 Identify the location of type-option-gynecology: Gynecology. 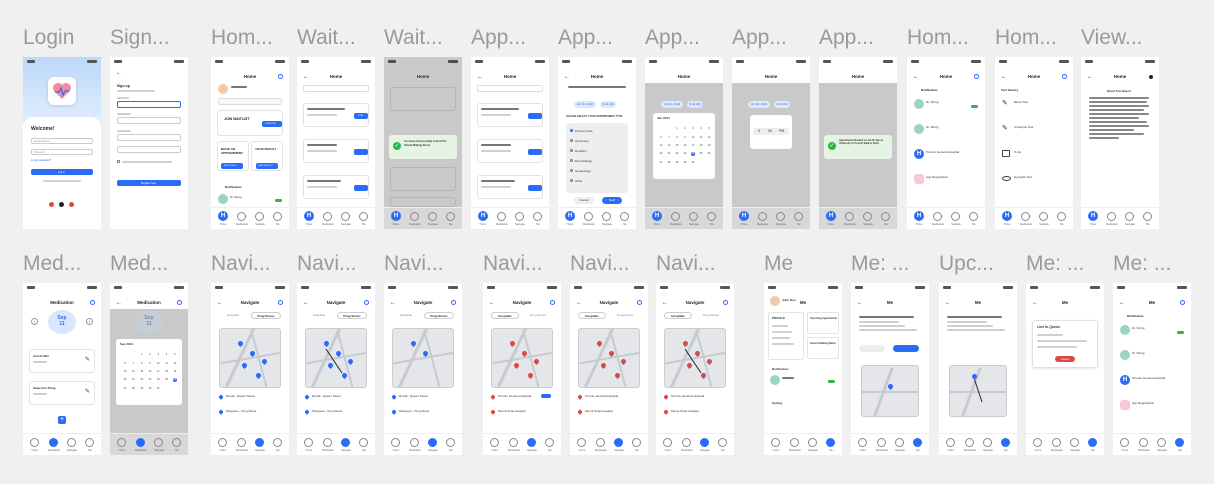
(580, 171).